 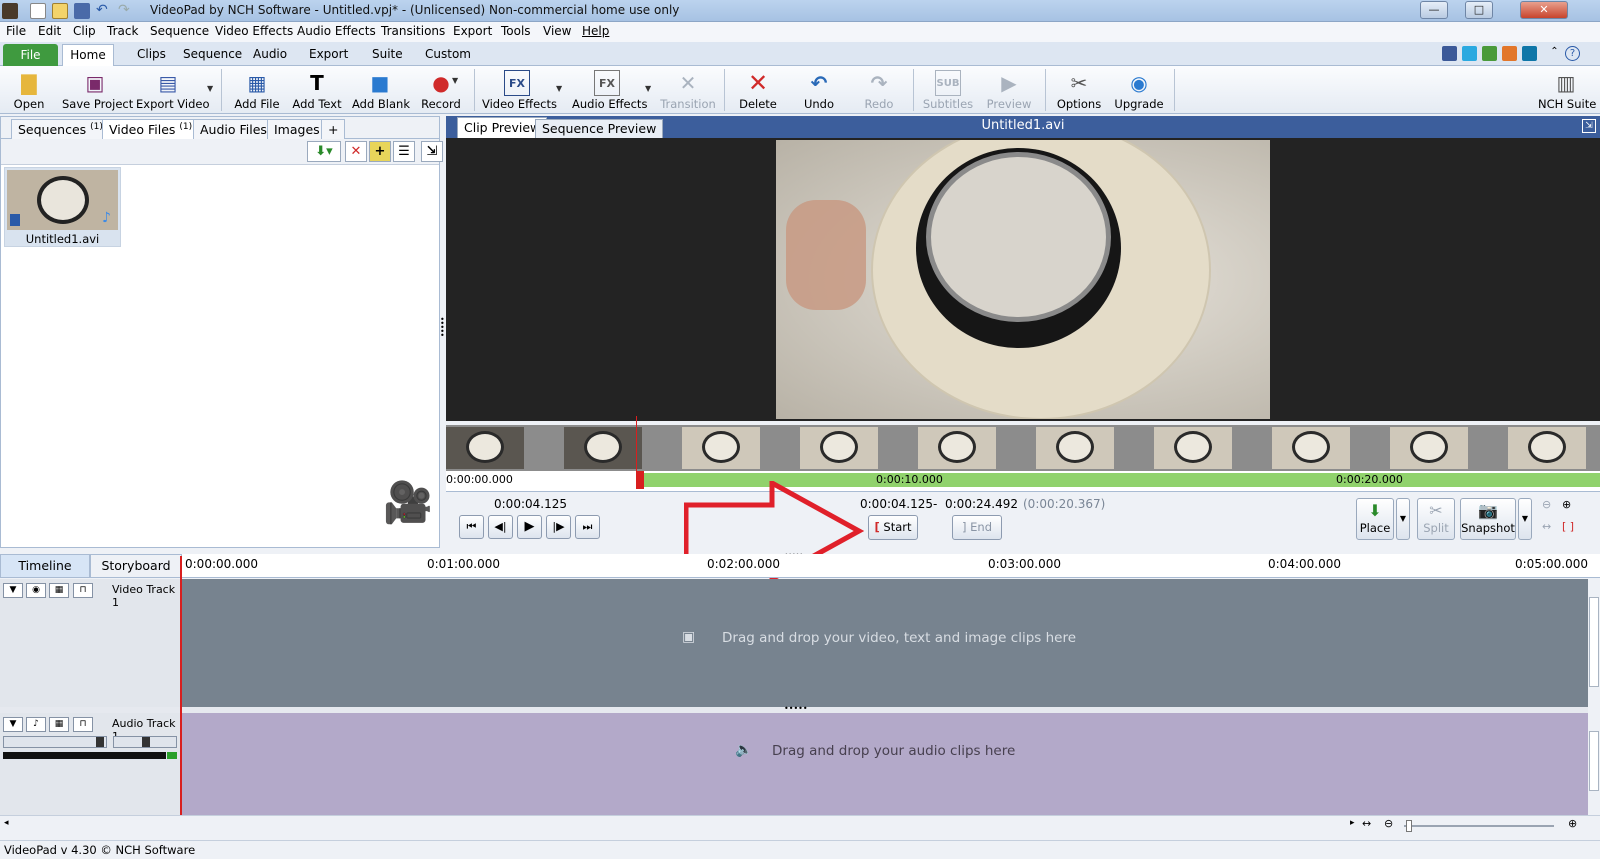 I want to click on timeline-zoom-in-icon: ⊕, so click(x=1572, y=823).